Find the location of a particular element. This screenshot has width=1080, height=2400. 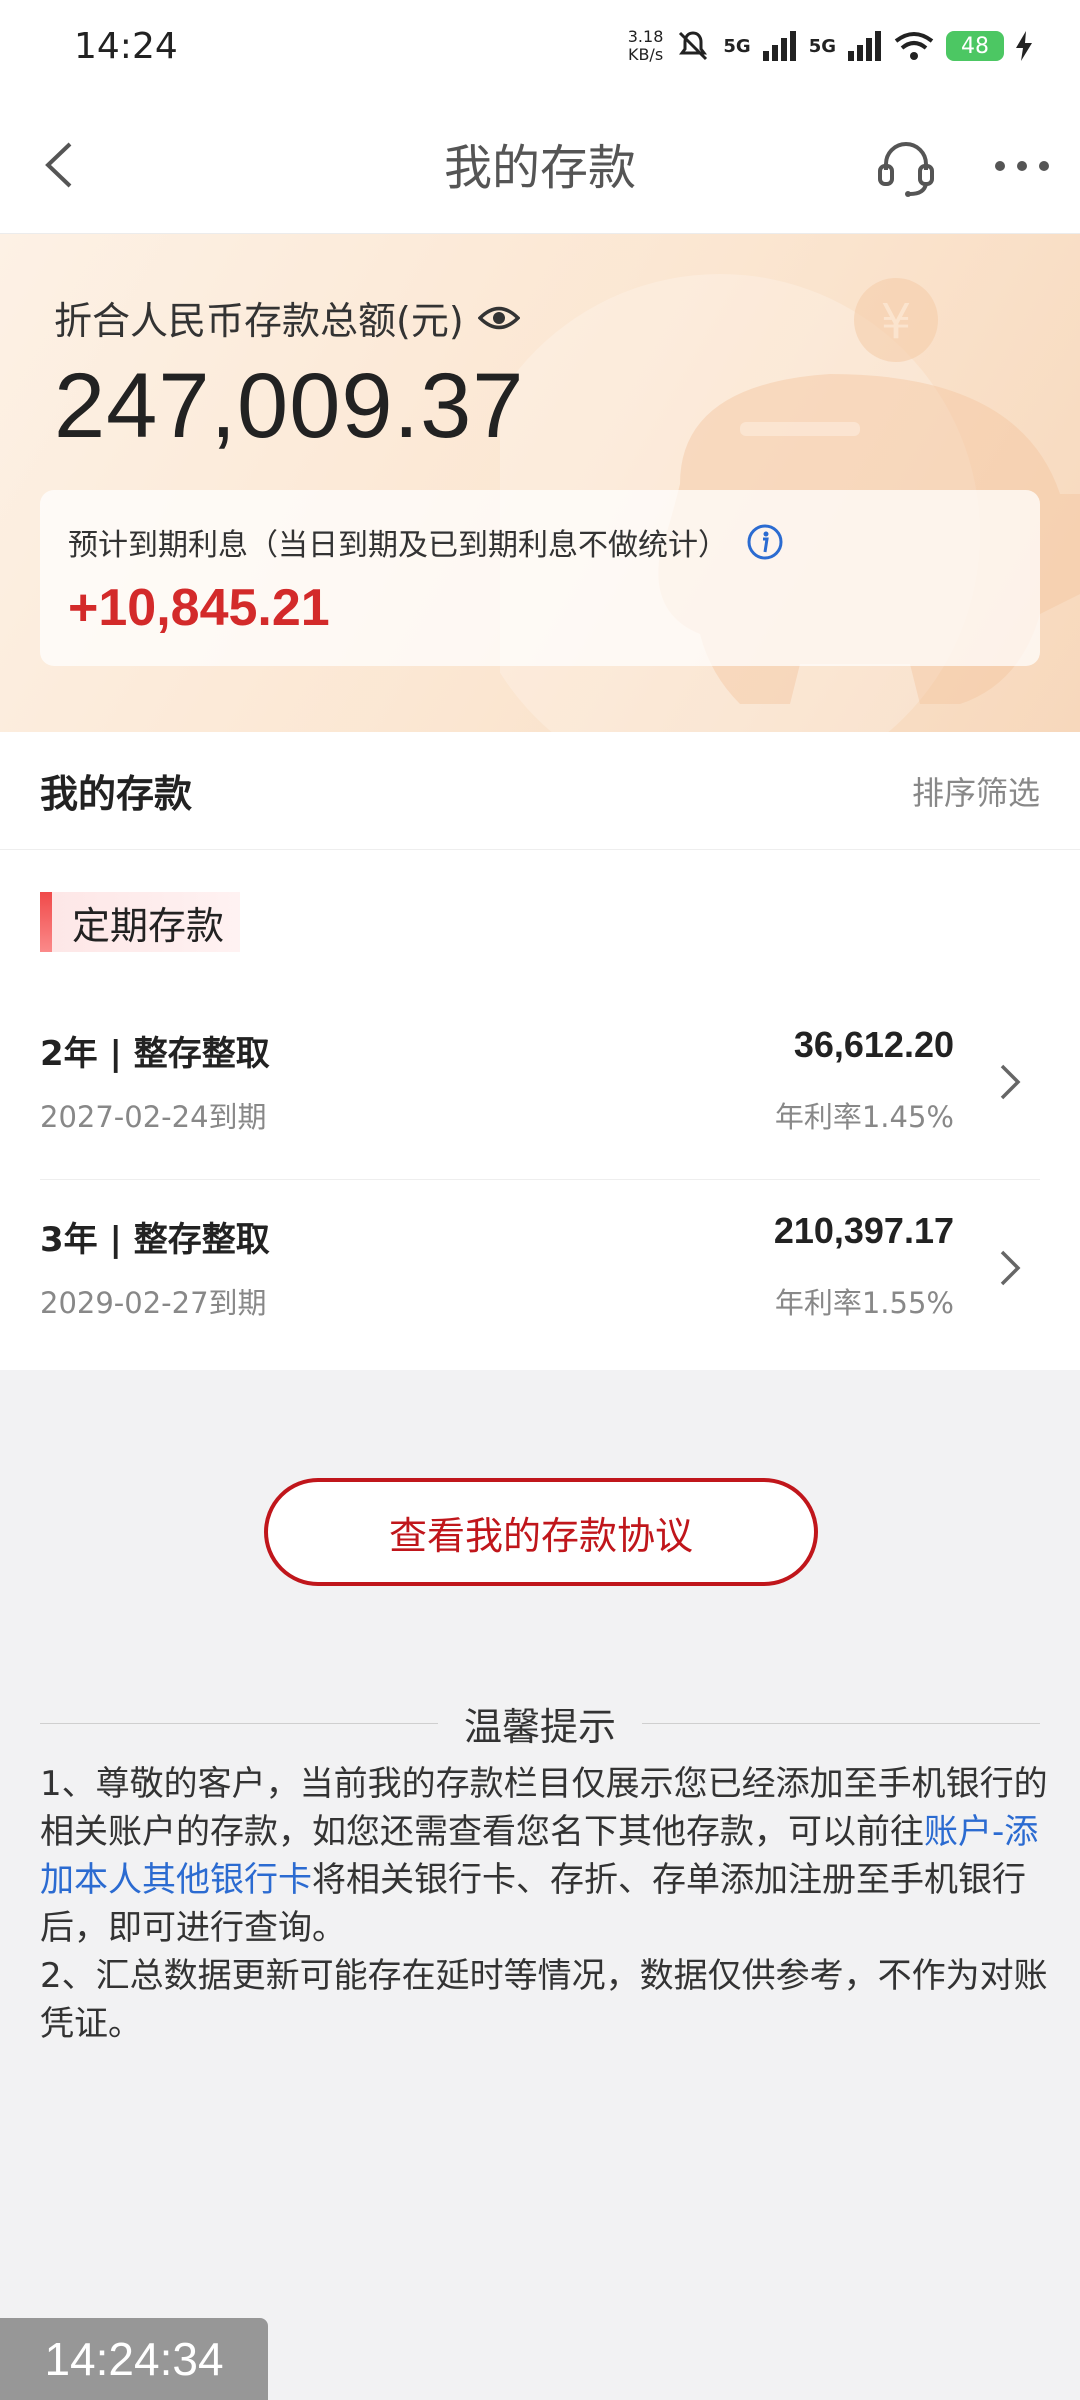

back-arrow-icon is located at coordinates (60, 165).